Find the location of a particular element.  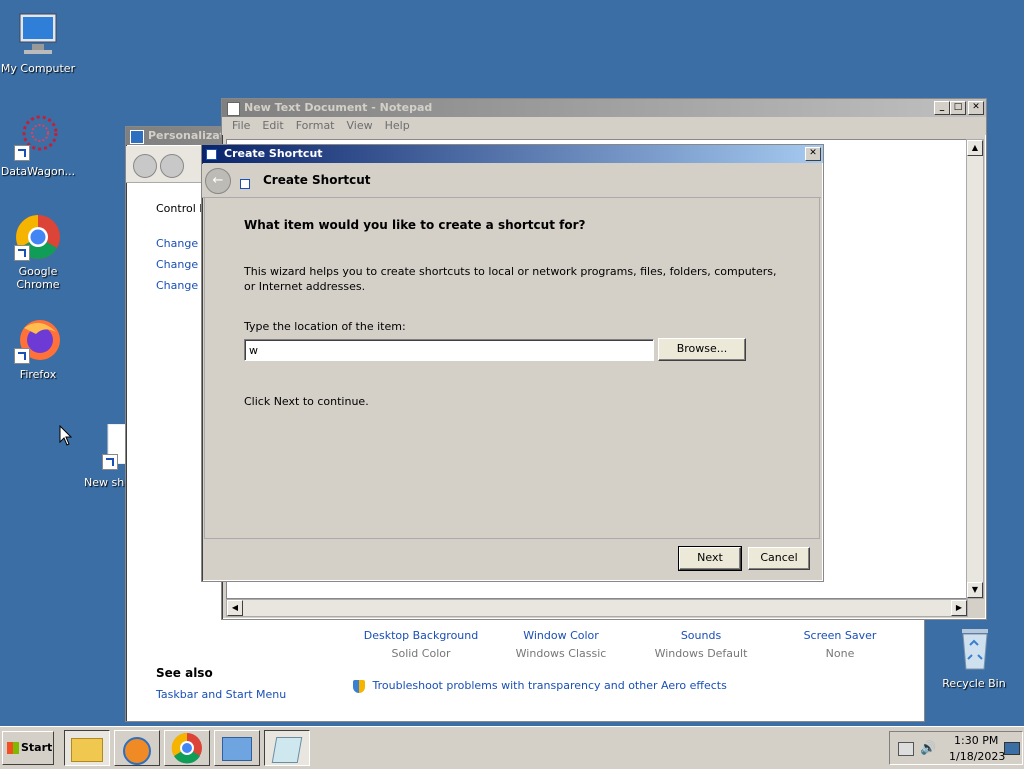

desktop-background-value: Solid Color is located at coordinates (421, 653).